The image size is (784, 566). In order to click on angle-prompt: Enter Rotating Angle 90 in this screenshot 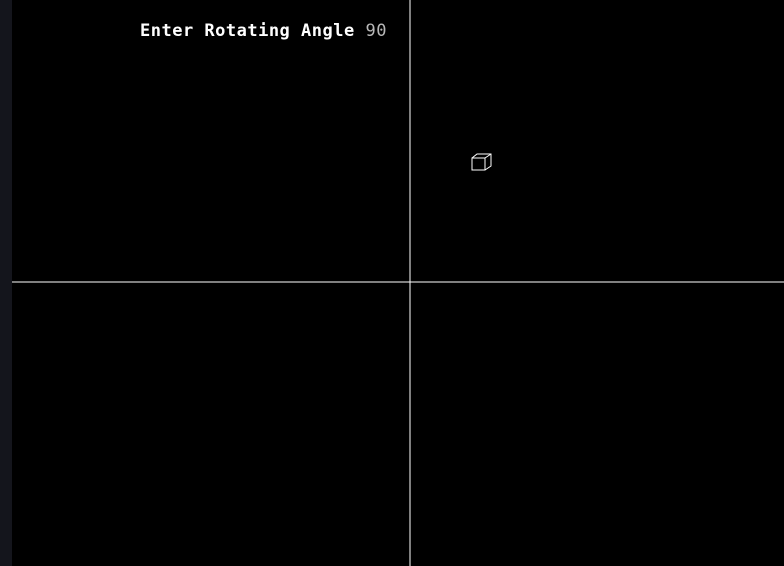, I will do `click(263, 31)`.